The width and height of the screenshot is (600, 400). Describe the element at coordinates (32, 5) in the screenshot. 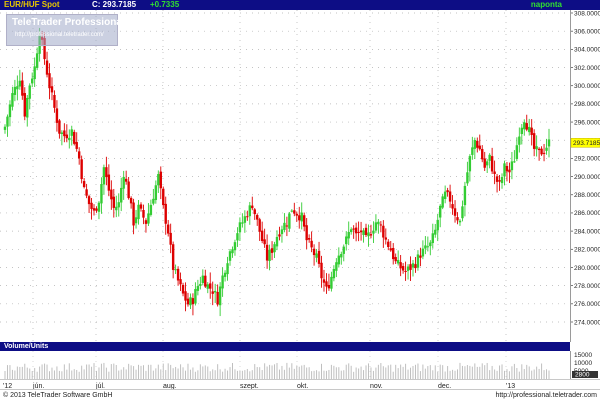

I see `instrument-symbol: EUR/HUF Spot` at that location.